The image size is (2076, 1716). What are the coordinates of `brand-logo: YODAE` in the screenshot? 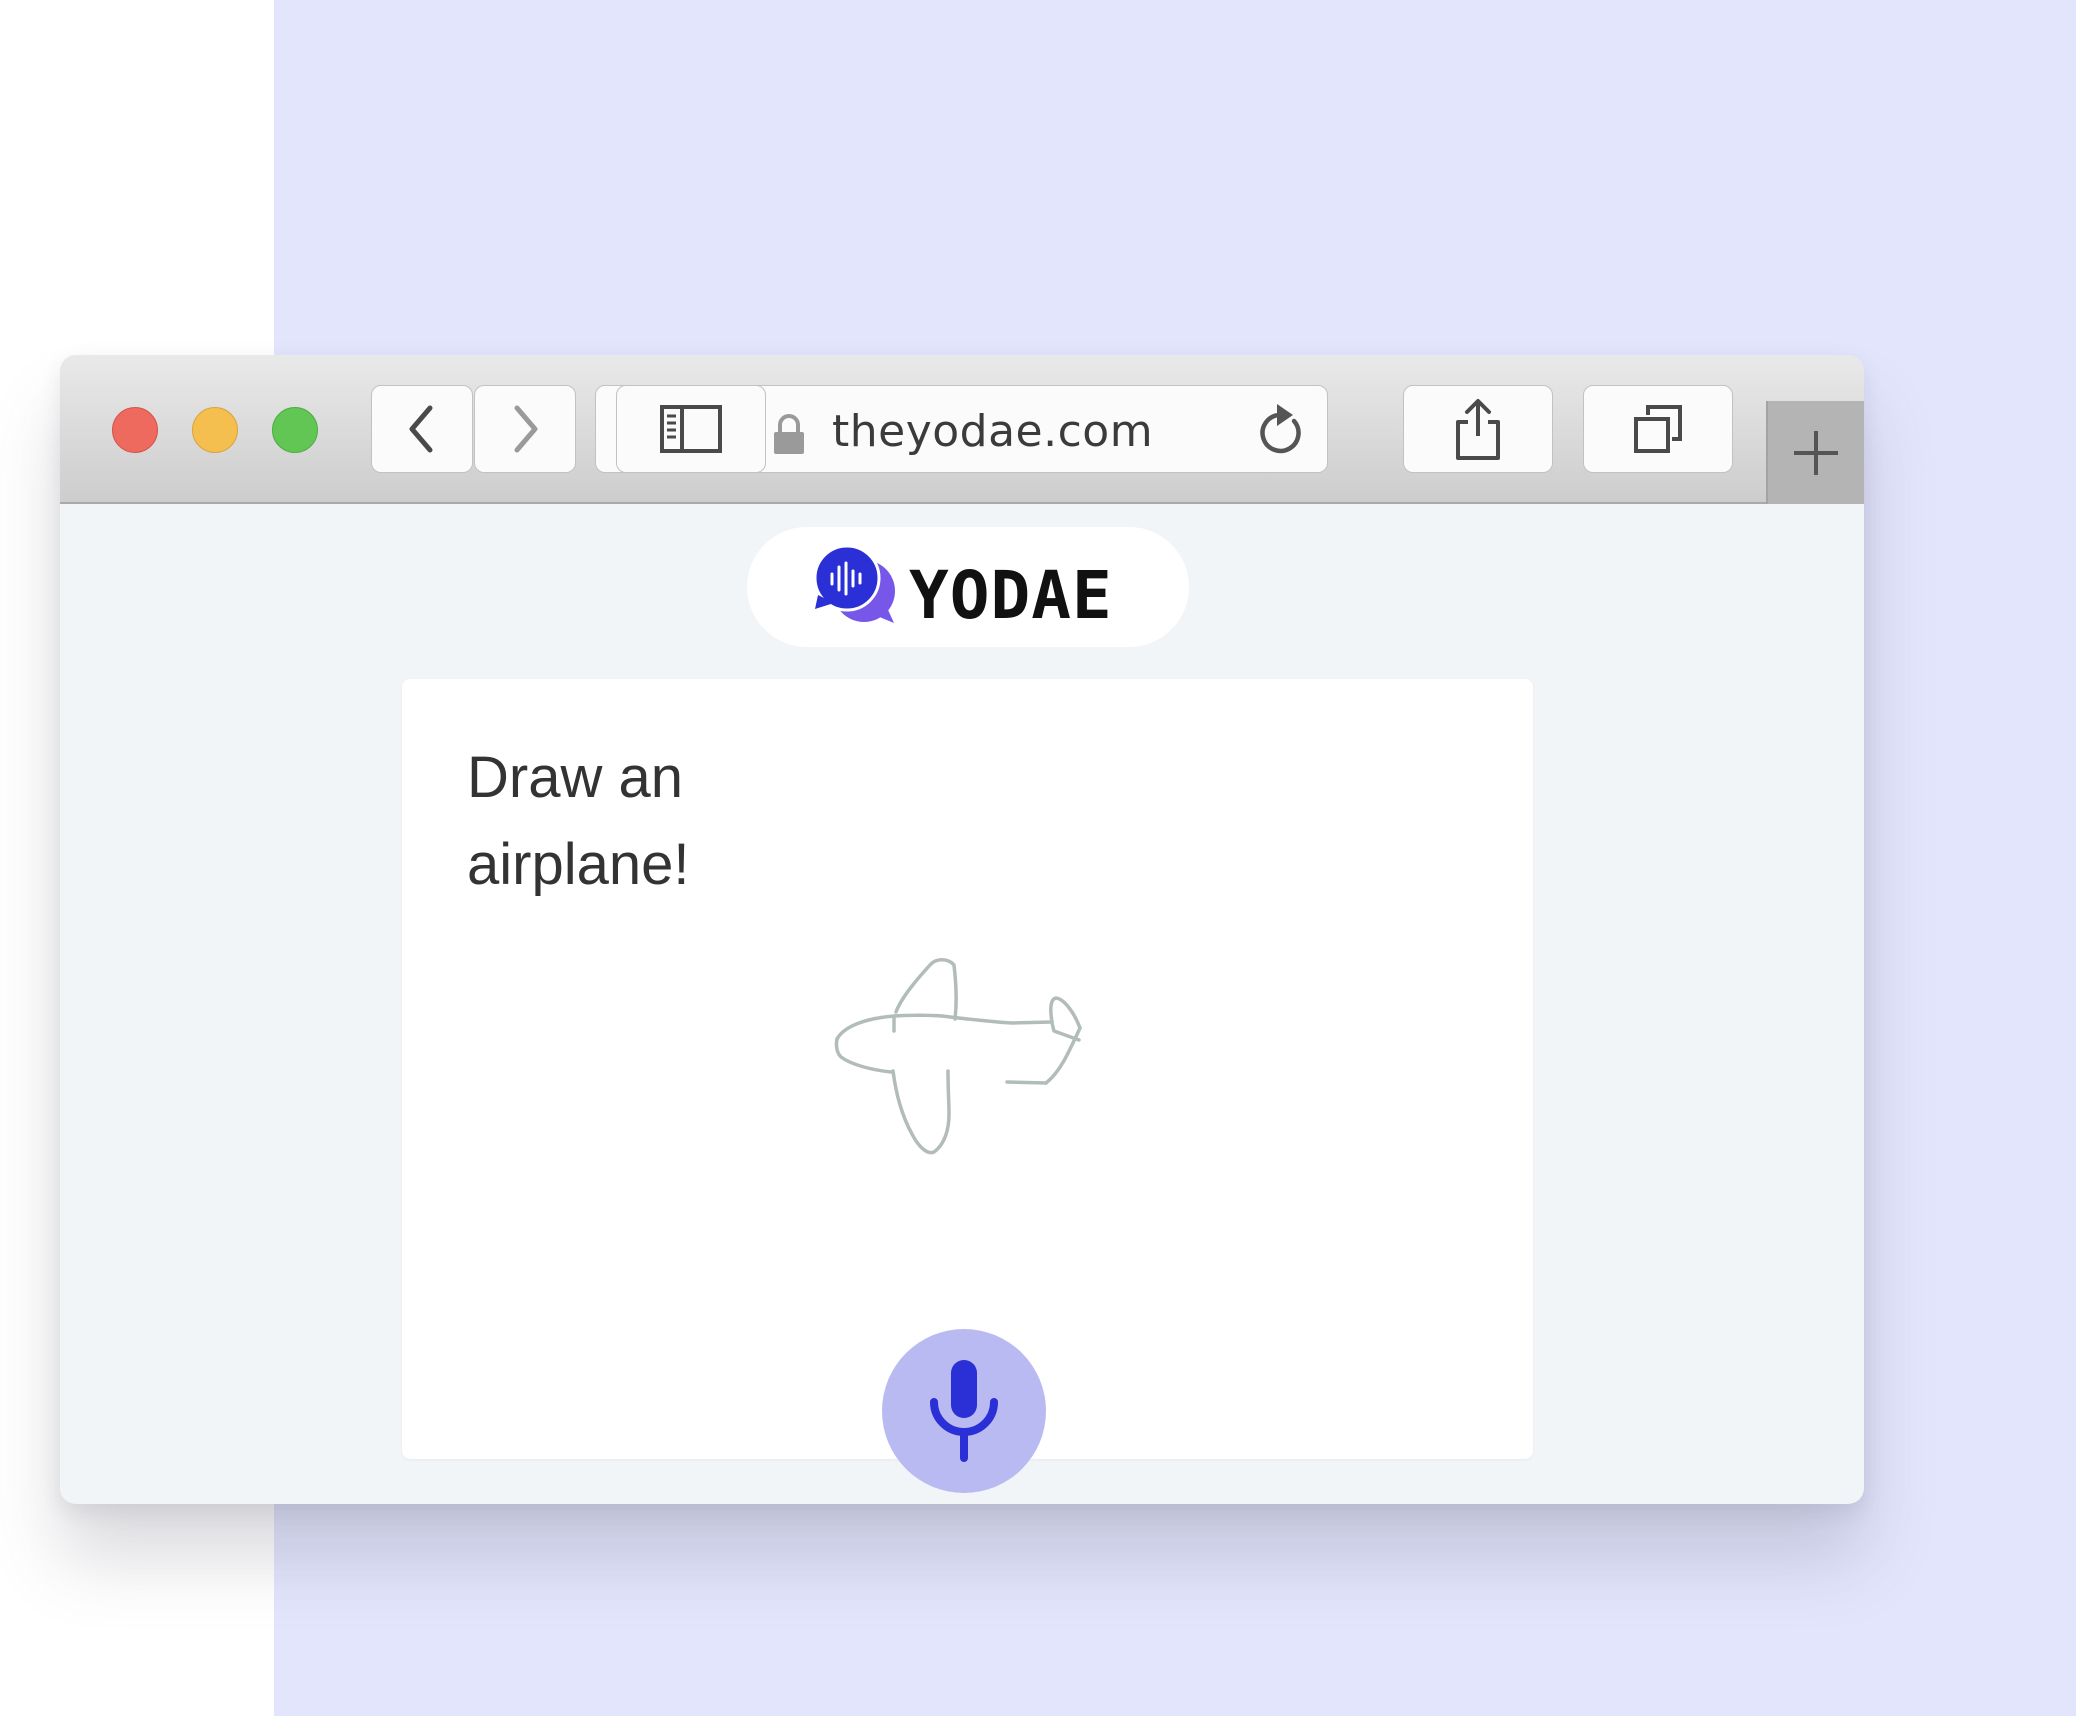 It's located at (968, 587).